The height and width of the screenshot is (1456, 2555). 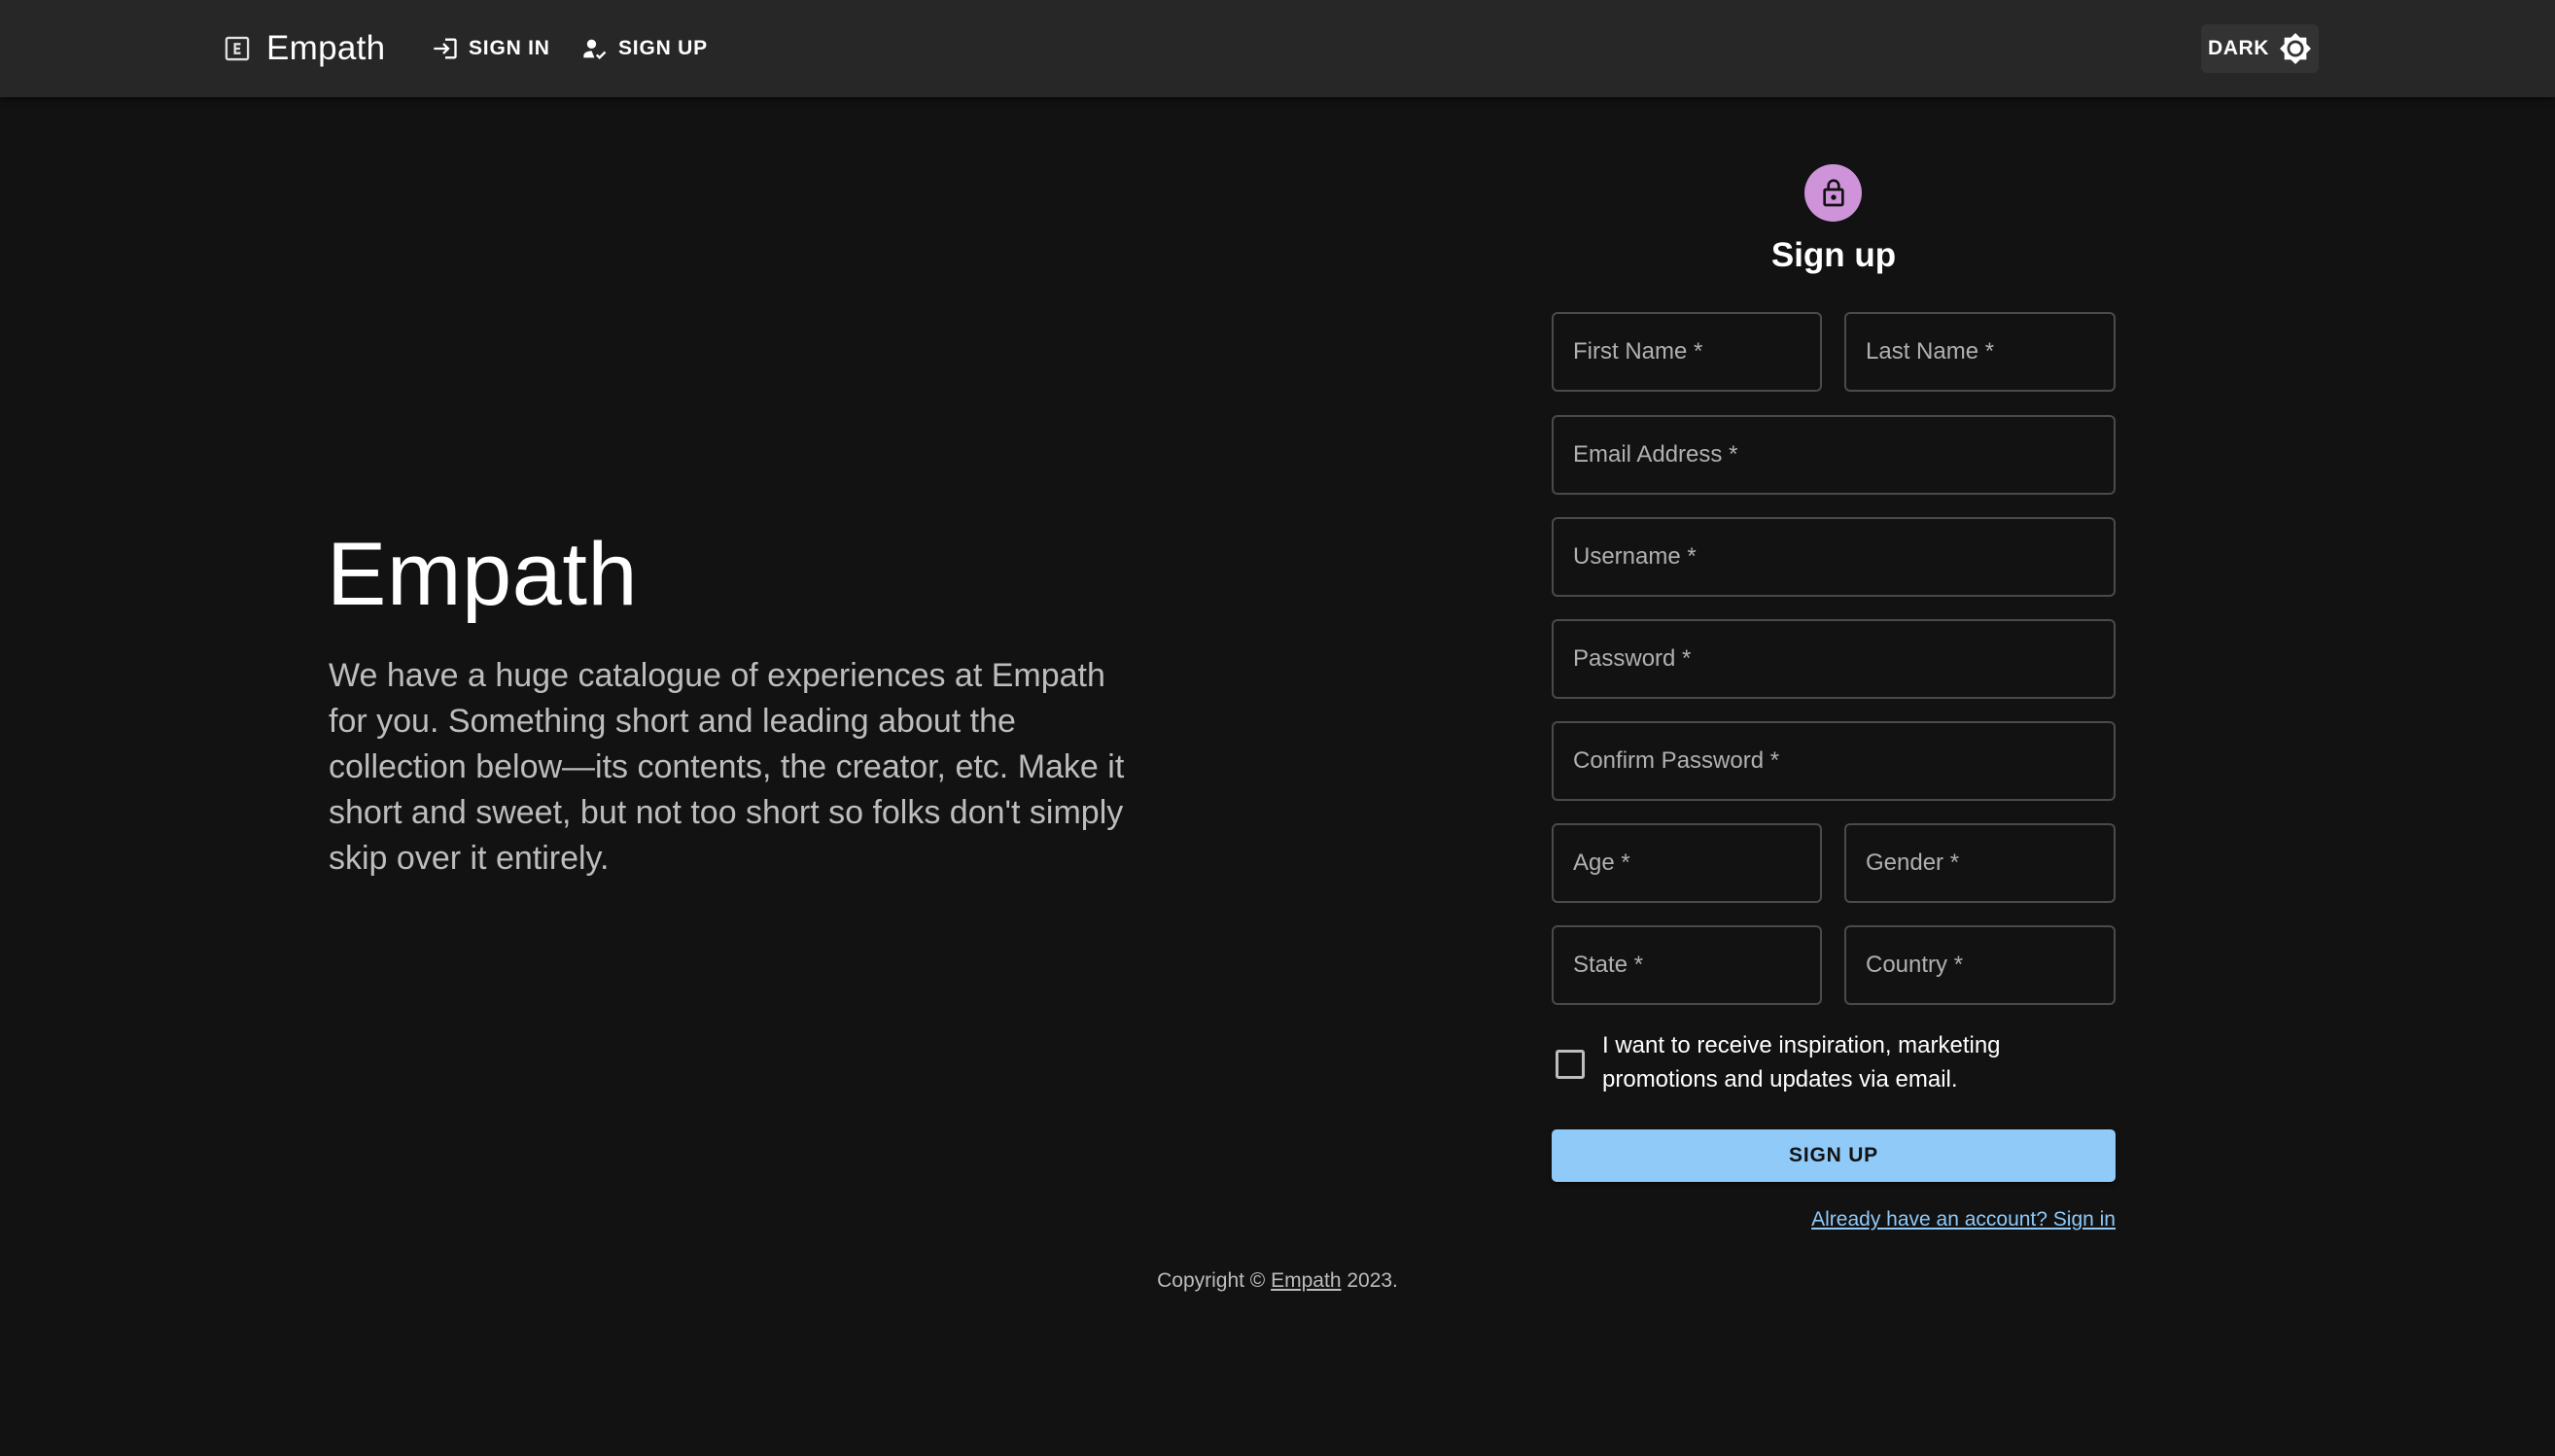 I want to click on lock-icon, so click(x=1833, y=192).